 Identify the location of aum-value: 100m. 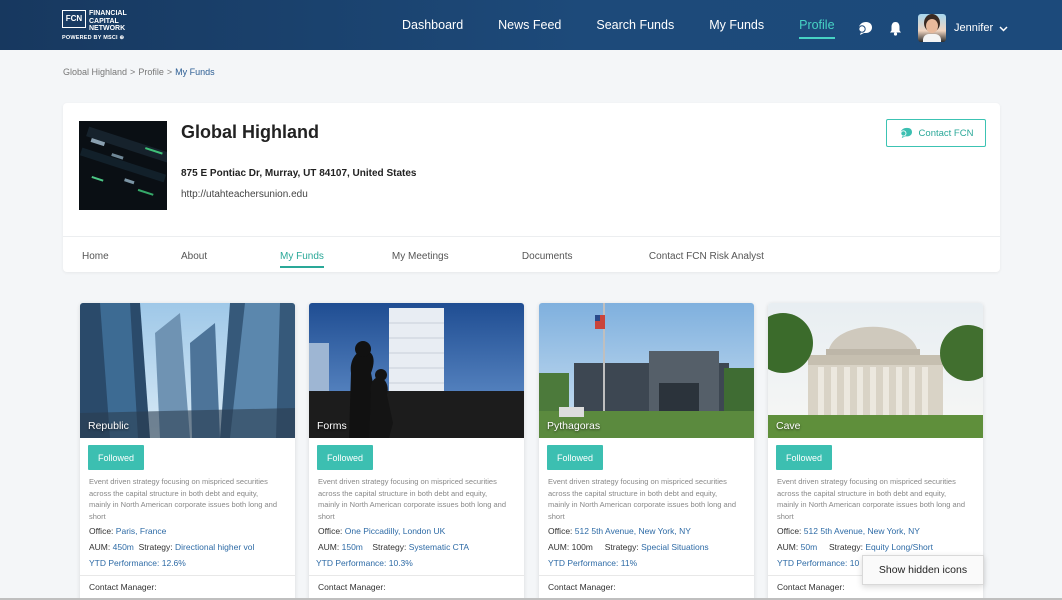
(582, 547).